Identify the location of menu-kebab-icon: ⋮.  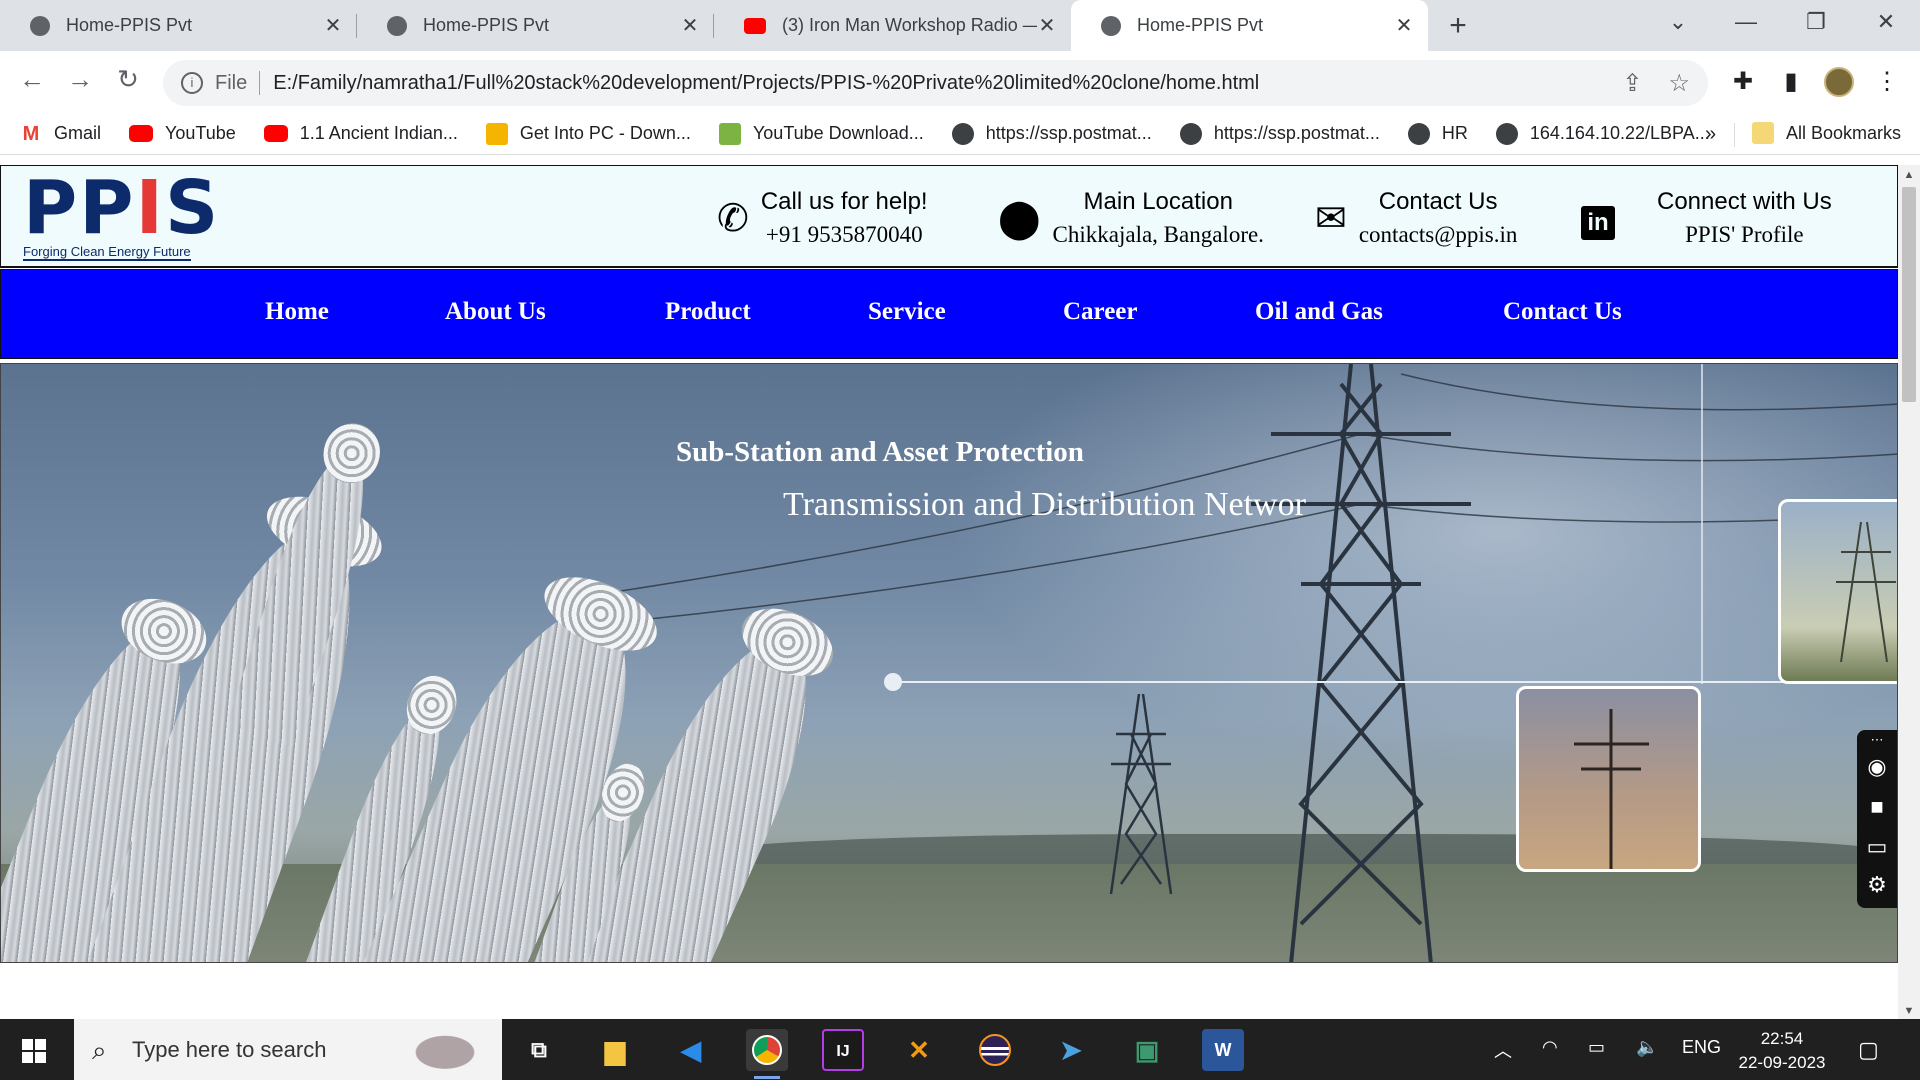
(1887, 81).